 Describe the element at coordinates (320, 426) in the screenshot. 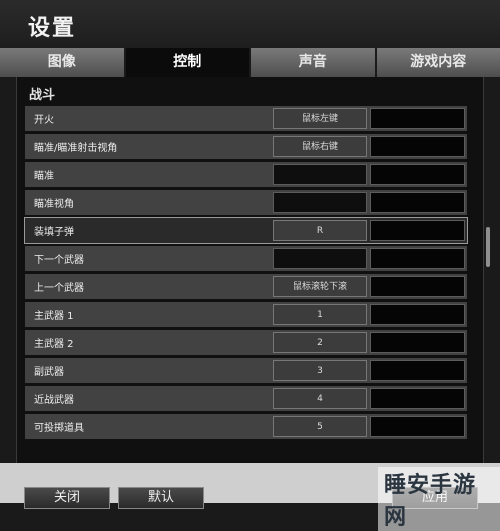

I see `primary-key-slot: 5` at that location.